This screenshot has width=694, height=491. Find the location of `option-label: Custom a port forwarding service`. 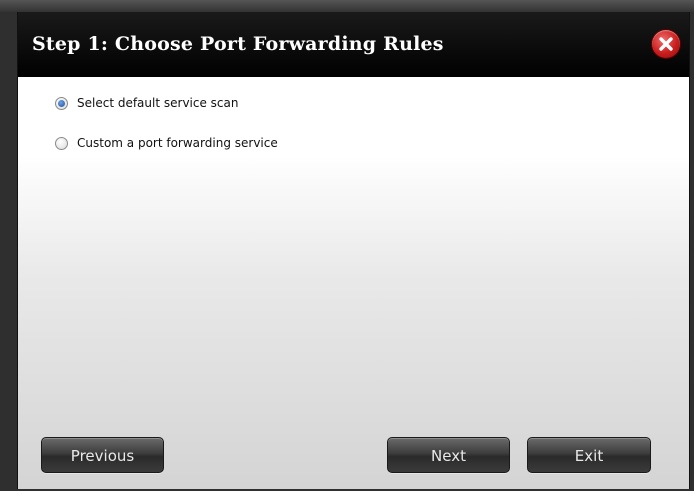

option-label: Custom a port forwarding service is located at coordinates (177, 143).